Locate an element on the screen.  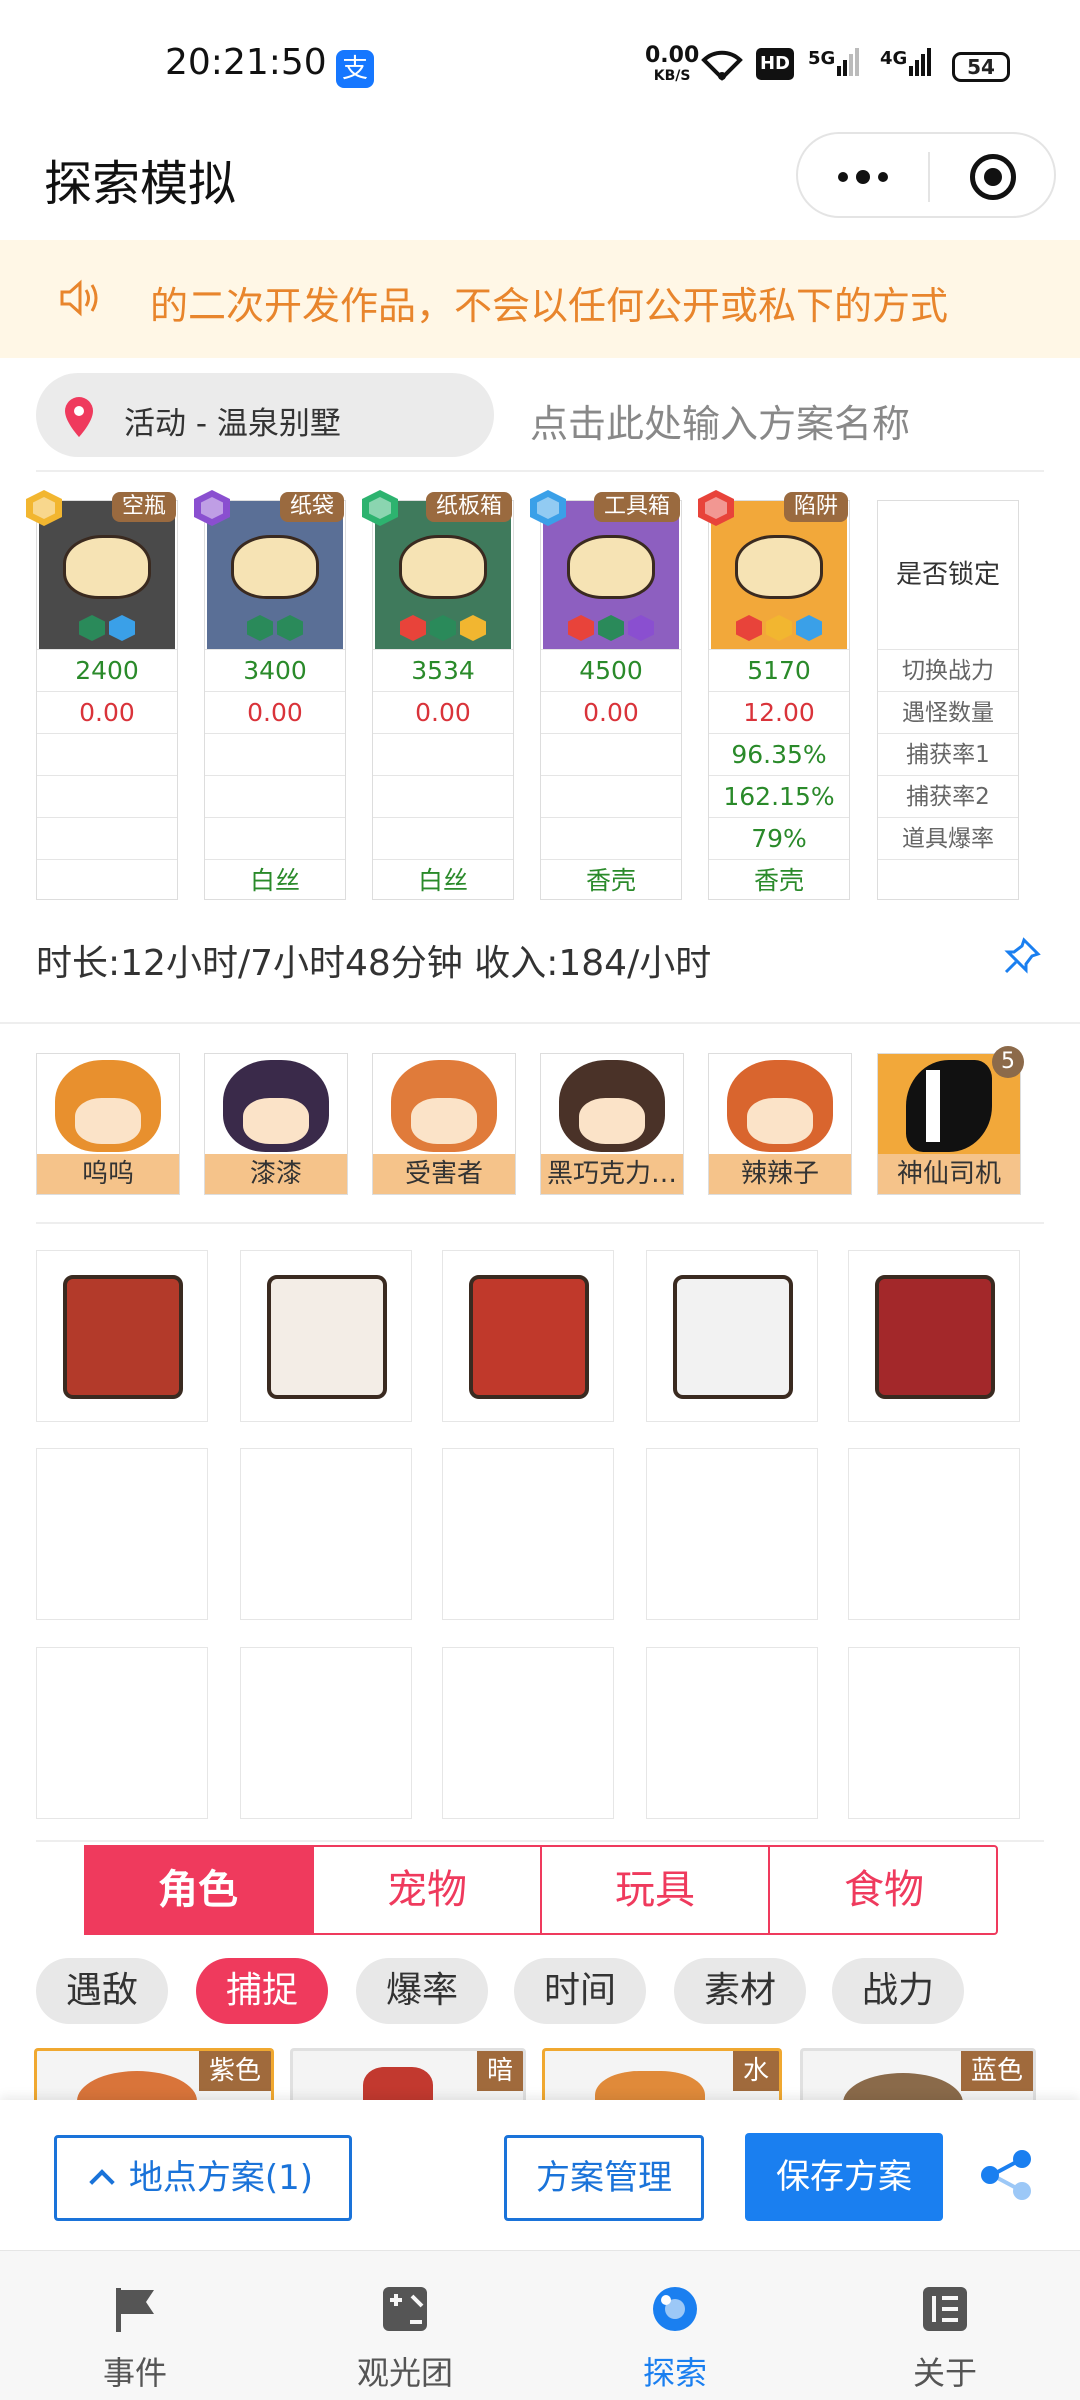
character-name: 受害者 is located at coordinates (444, 1174).